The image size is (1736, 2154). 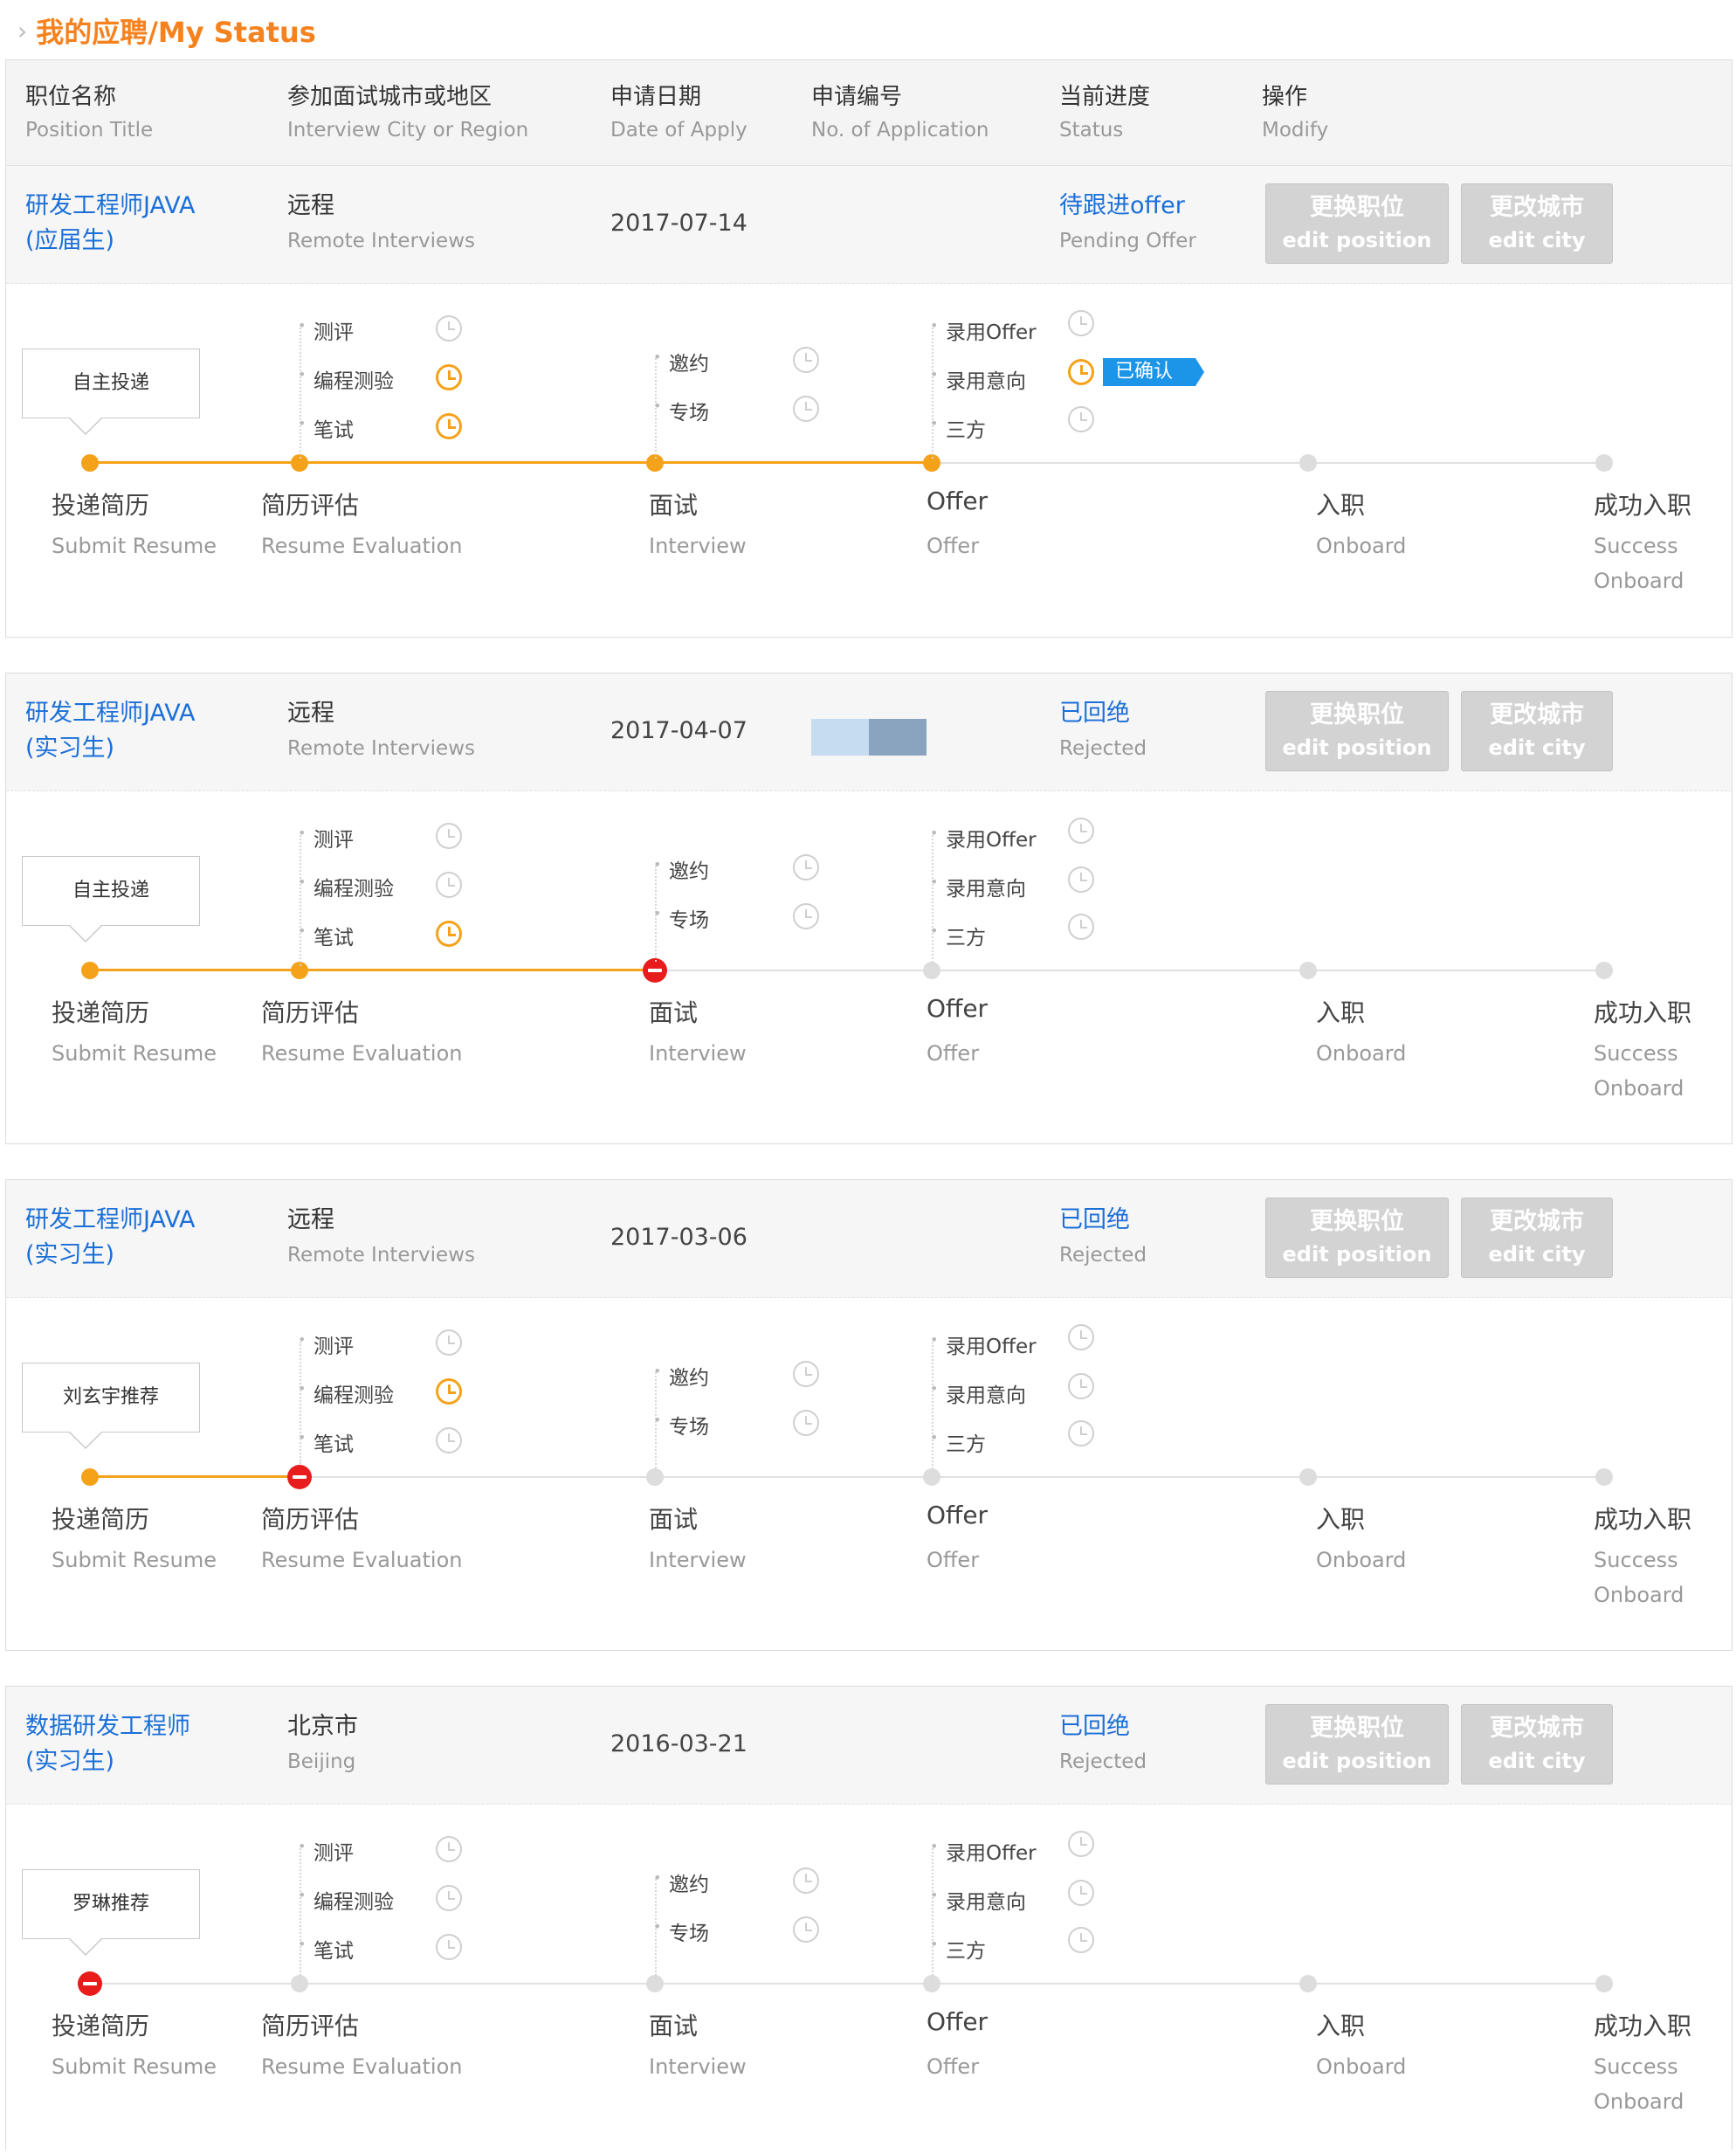 I want to click on step-label: Offer, so click(x=958, y=1515).